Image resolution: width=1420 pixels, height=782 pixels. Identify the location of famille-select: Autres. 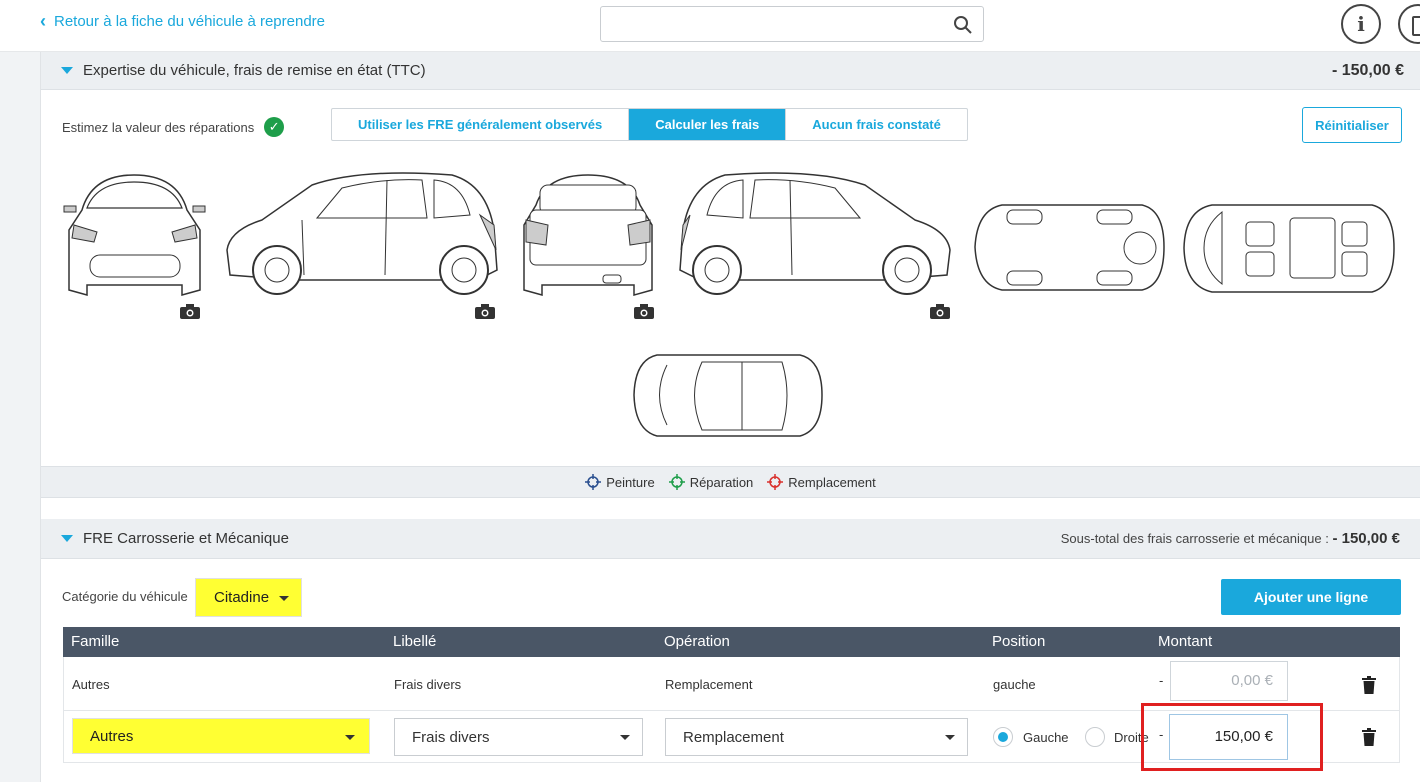
(221, 736).